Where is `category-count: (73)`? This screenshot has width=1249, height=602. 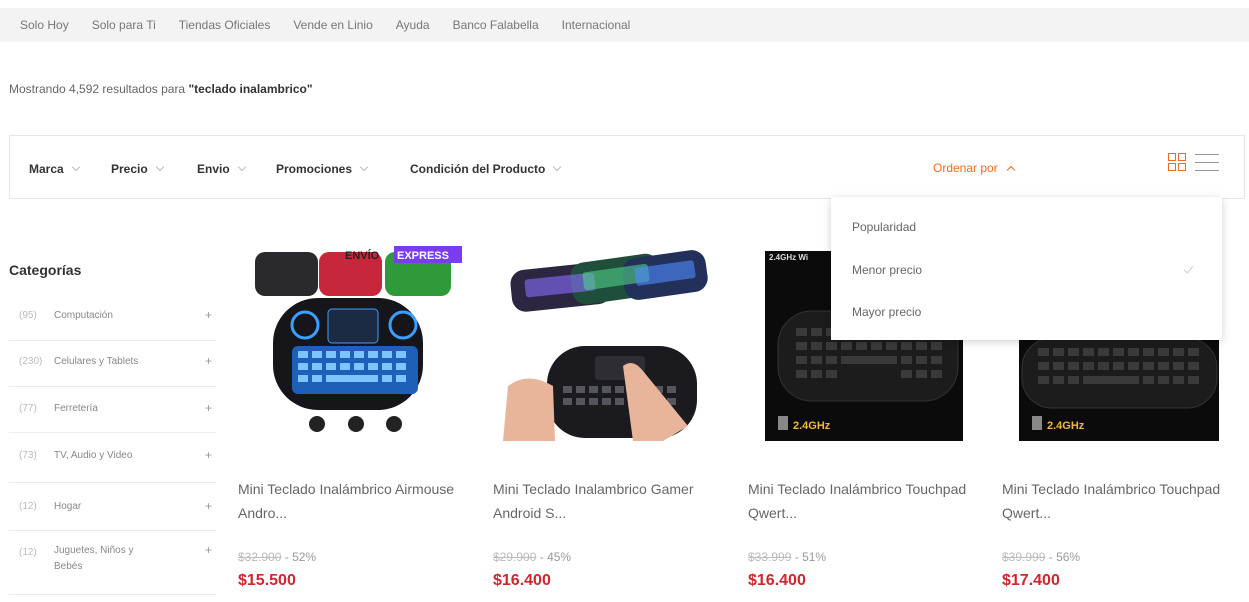 category-count: (73) is located at coordinates (28, 455).